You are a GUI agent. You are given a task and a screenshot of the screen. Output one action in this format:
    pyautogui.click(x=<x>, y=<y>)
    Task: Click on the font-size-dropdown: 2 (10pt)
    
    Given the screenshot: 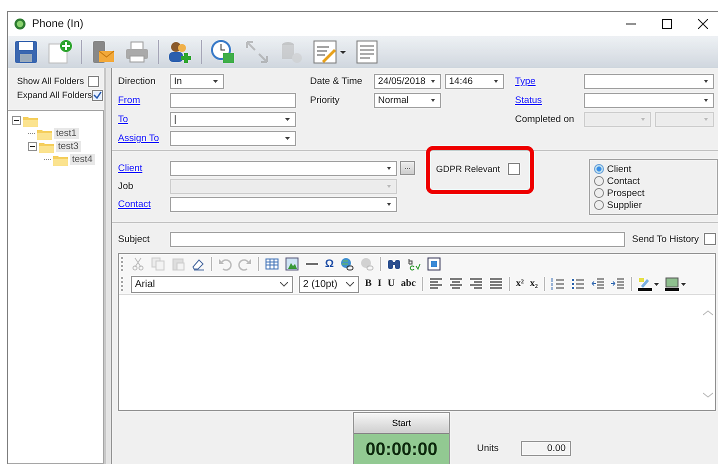 What is the action you would take?
    pyautogui.click(x=329, y=284)
    